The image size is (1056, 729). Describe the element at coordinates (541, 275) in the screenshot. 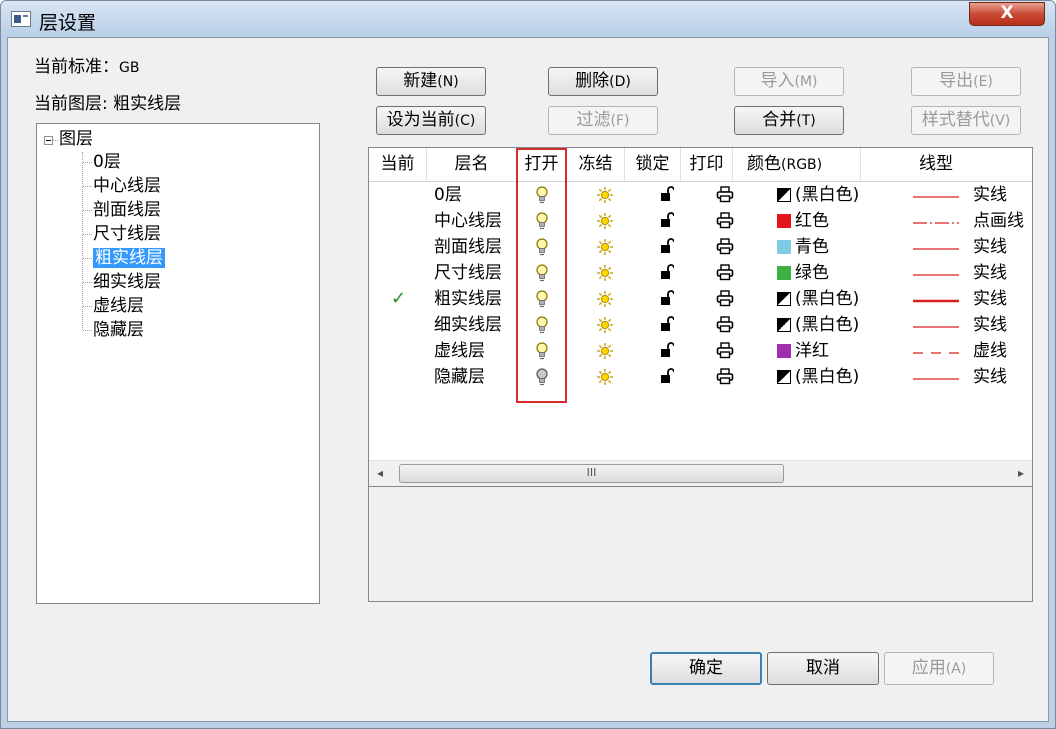

I see `open-column-highlight` at that location.